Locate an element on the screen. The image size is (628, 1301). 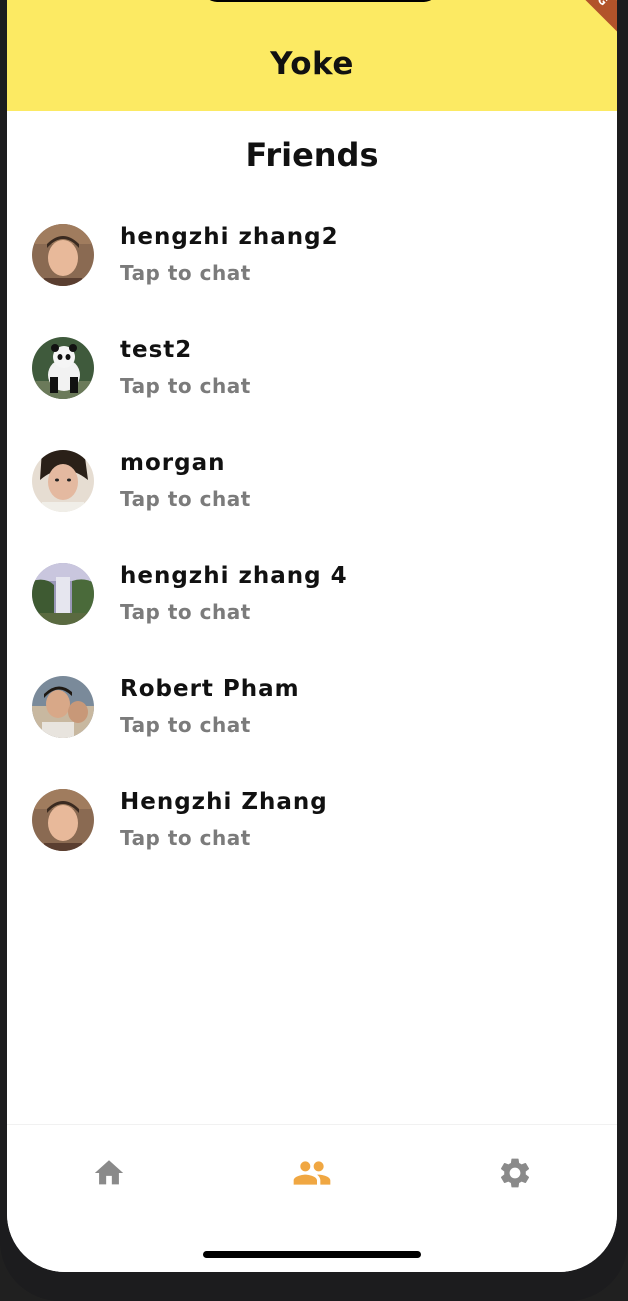
friend-list-item: hengzhi zhang2 Tap to chat is located at coordinates (312, 266).